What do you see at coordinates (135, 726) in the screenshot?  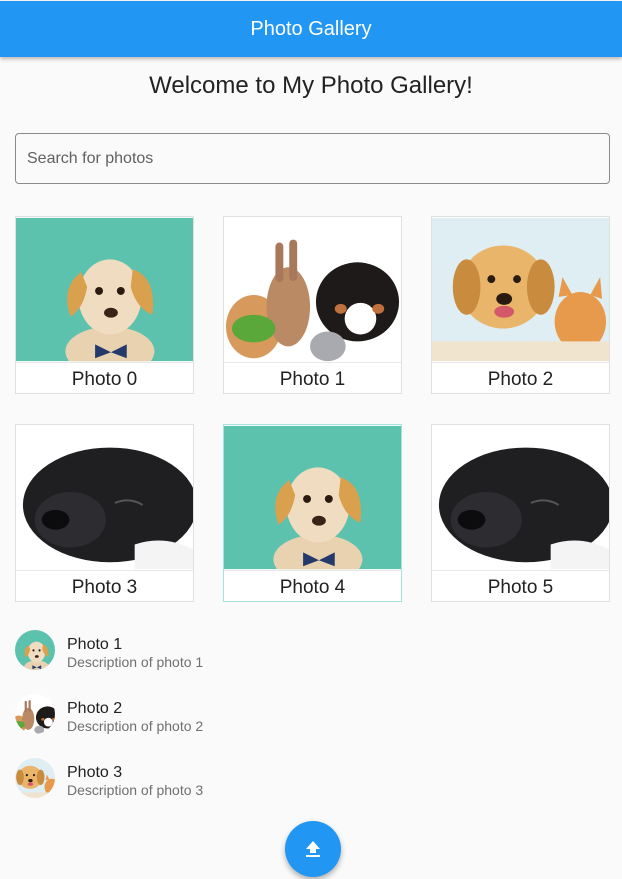 I see `list-item-subtitle: Description of photo 2` at bounding box center [135, 726].